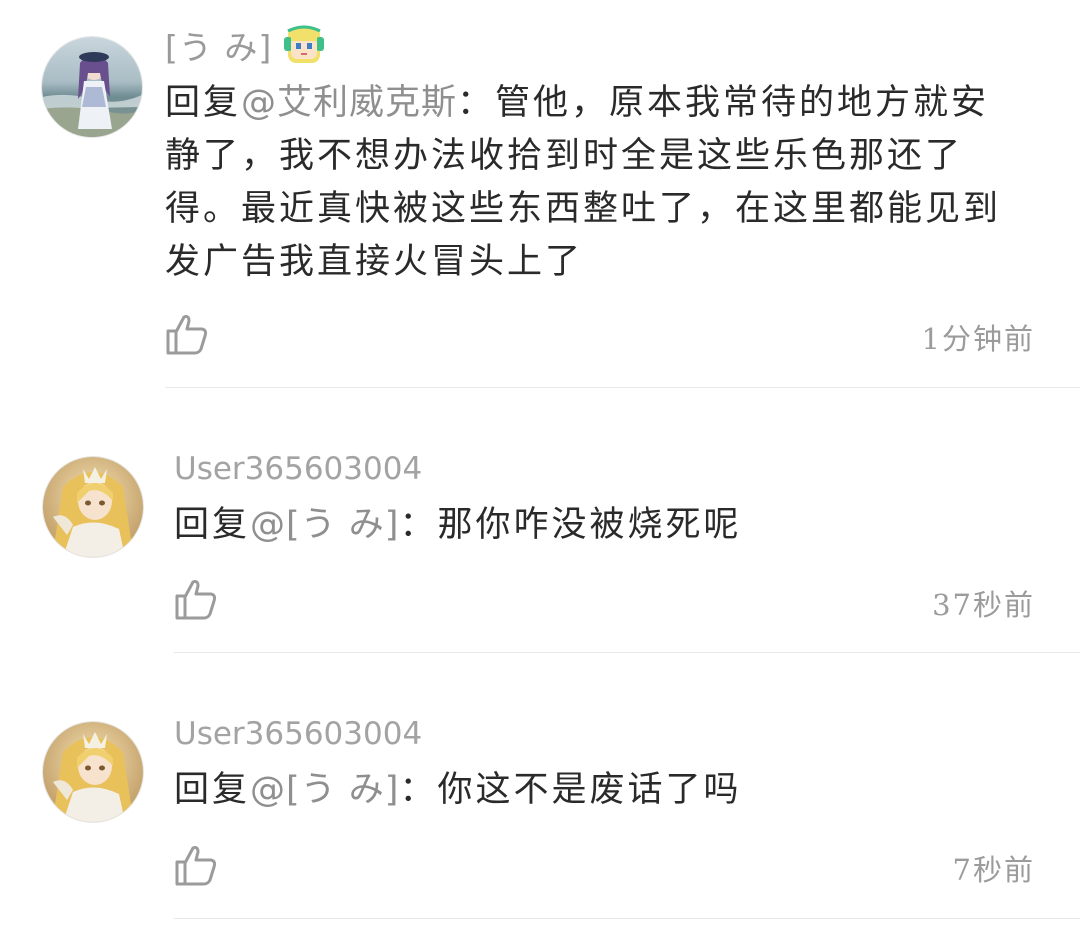 This screenshot has height=941, width=1080. What do you see at coordinates (570, 790) in the screenshot?
I see `comment-line-text: ：你这不是废话了吗` at bounding box center [570, 790].